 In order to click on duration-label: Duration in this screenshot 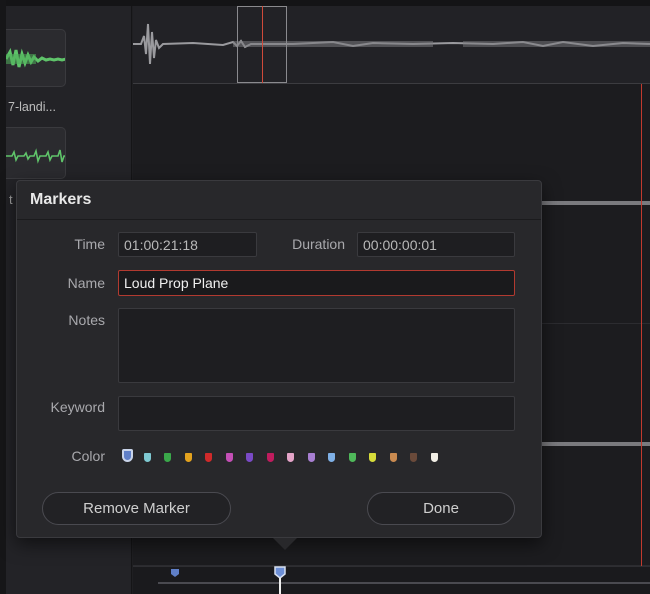, I will do `click(318, 244)`.